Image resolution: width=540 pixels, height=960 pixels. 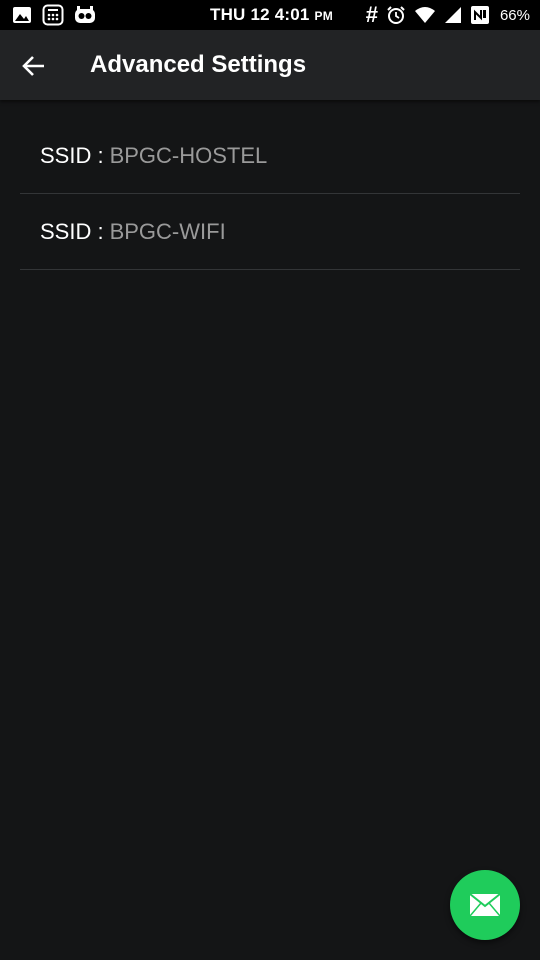 I want to click on wifi-icon, so click(x=424, y=15).